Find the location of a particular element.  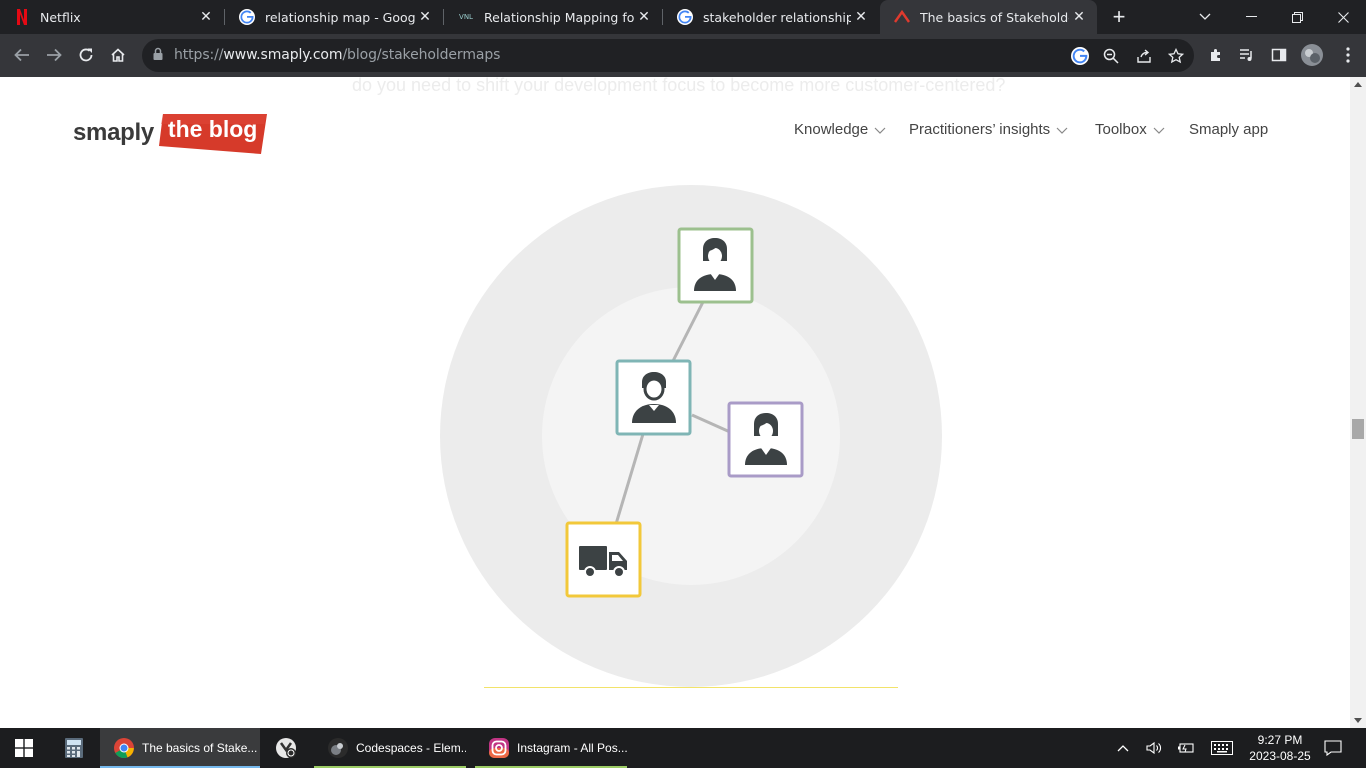

stakeholder-card-delivery-truck is located at coordinates (603, 559).